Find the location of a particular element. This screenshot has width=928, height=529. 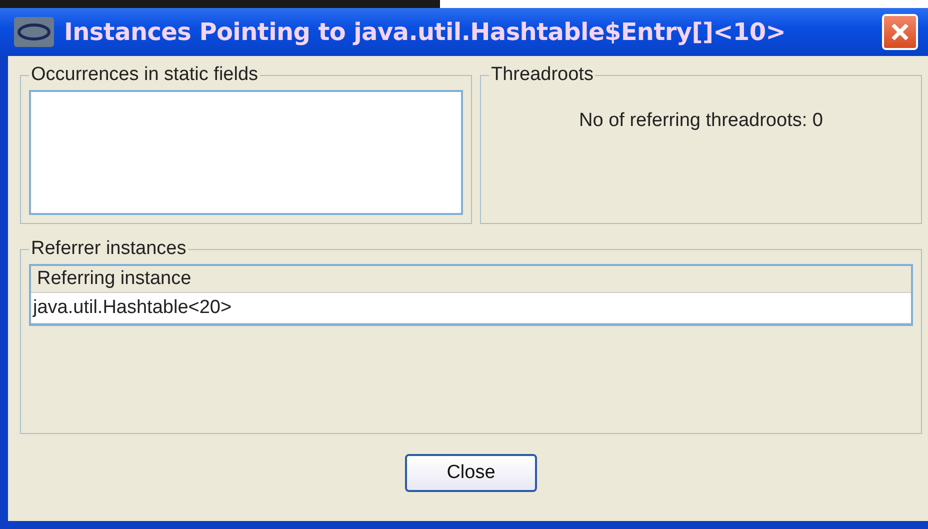

close-button: Close is located at coordinates (471, 473).